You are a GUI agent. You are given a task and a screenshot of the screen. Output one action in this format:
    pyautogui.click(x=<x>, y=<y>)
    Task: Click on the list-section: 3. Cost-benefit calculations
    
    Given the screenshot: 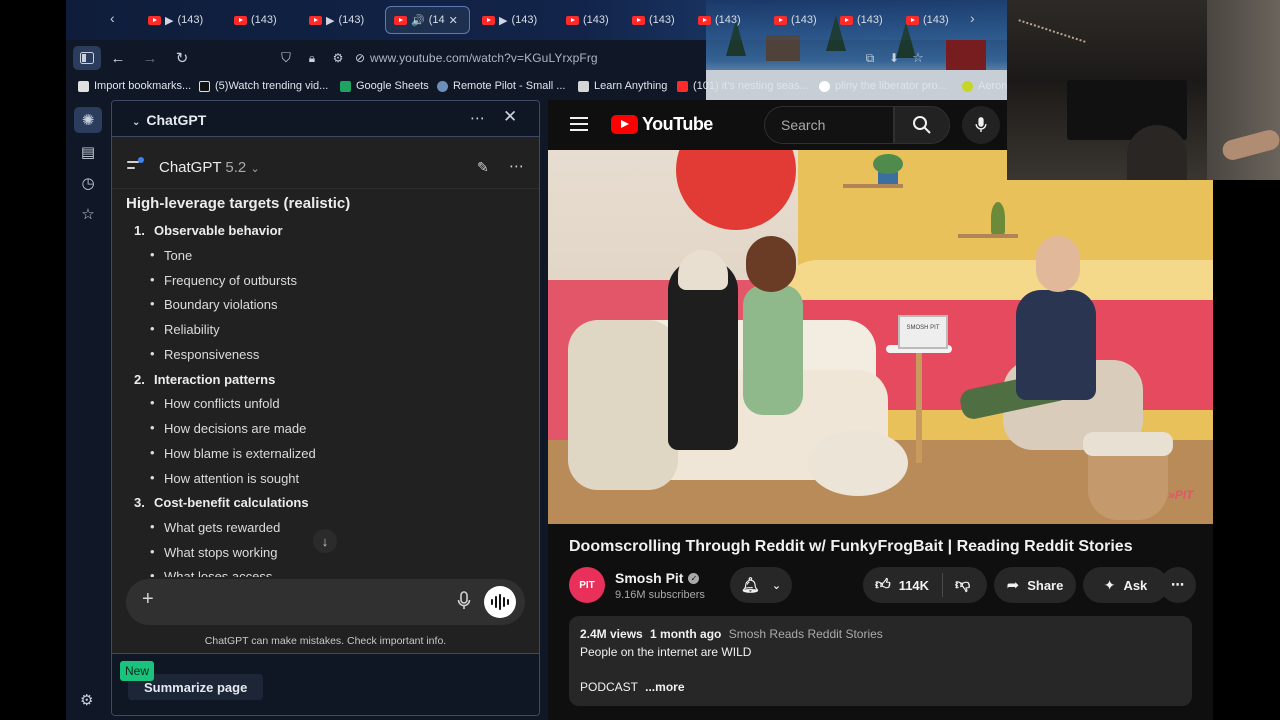 What is the action you would take?
    pyautogui.click(x=221, y=502)
    